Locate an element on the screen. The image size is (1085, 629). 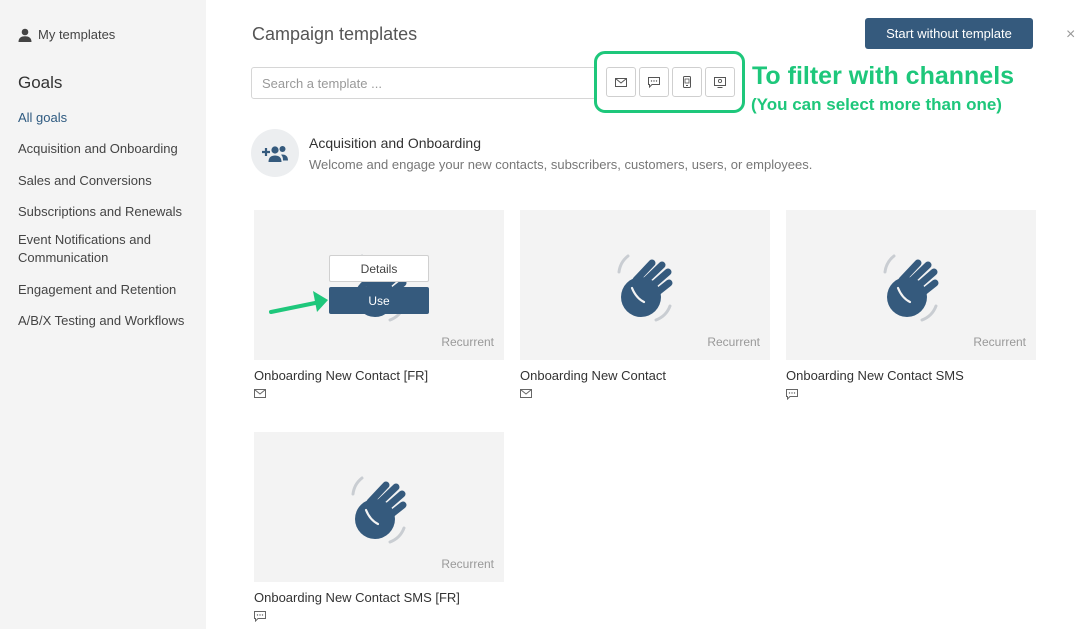
user-icon is located at coordinates (25, 35).